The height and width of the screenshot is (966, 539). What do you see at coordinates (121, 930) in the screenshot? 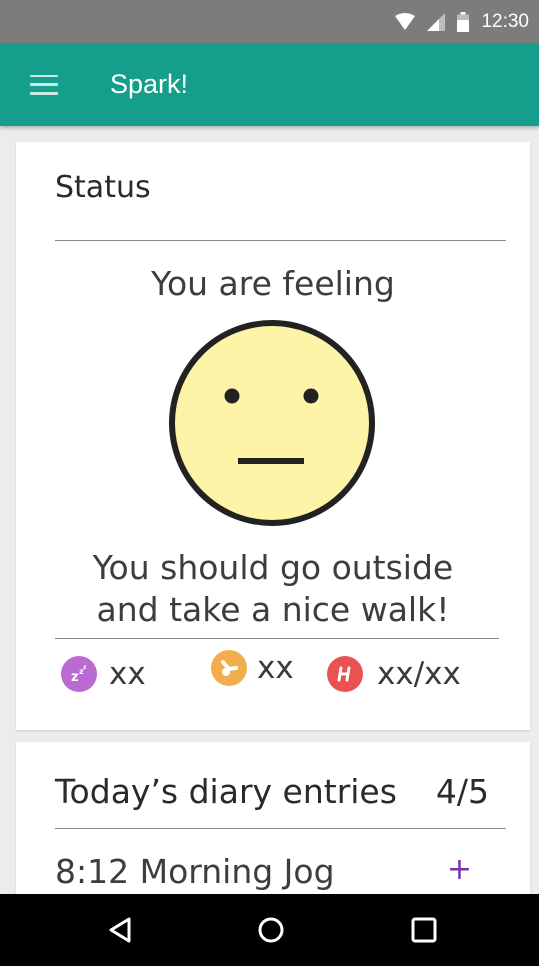
I see `back-icon` at bounding box center [121, 930].